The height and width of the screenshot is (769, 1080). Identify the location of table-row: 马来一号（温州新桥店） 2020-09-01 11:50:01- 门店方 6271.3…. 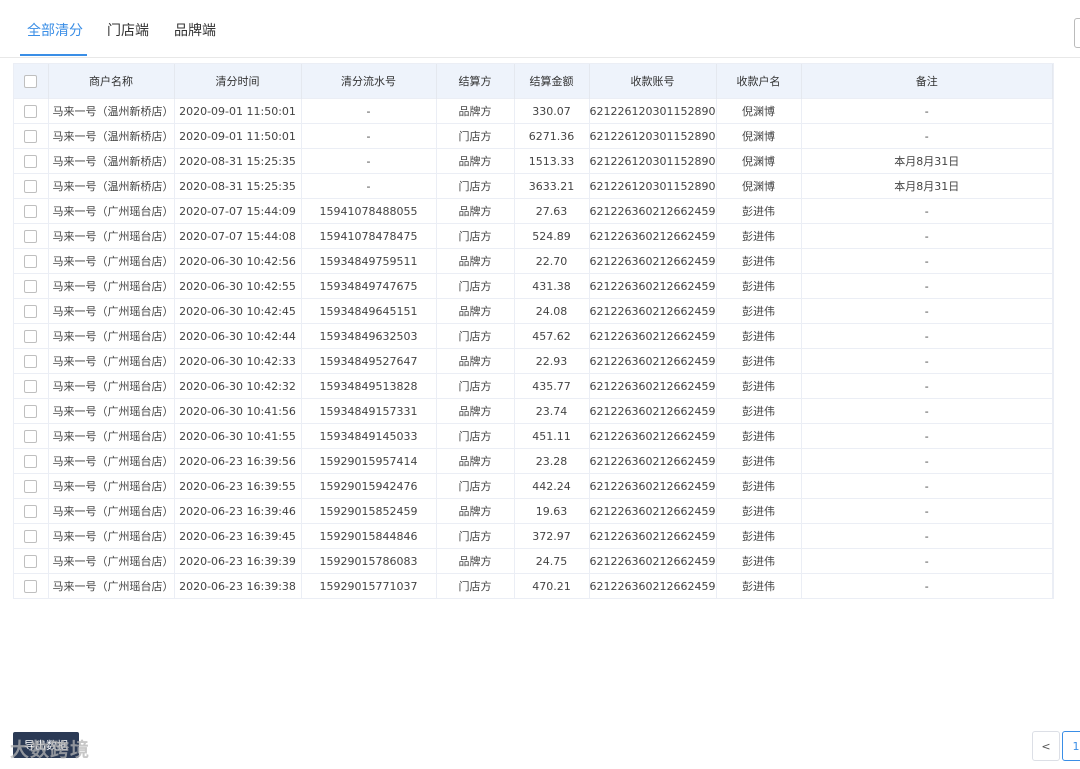
(533, 136).